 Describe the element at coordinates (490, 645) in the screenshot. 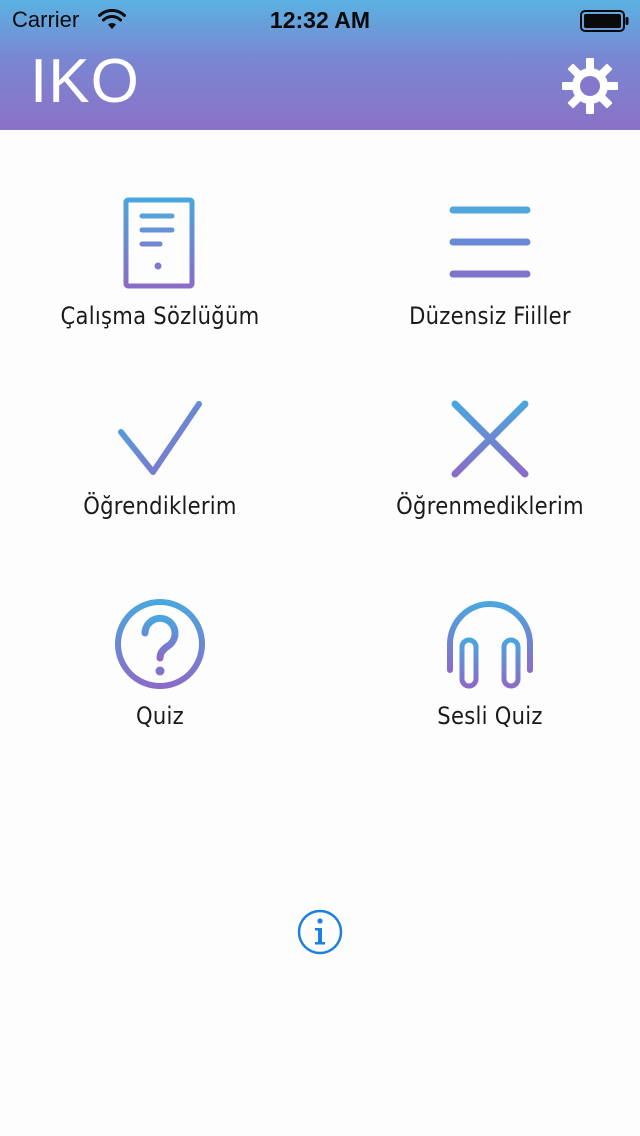

I see `headphones-icon` at that location.